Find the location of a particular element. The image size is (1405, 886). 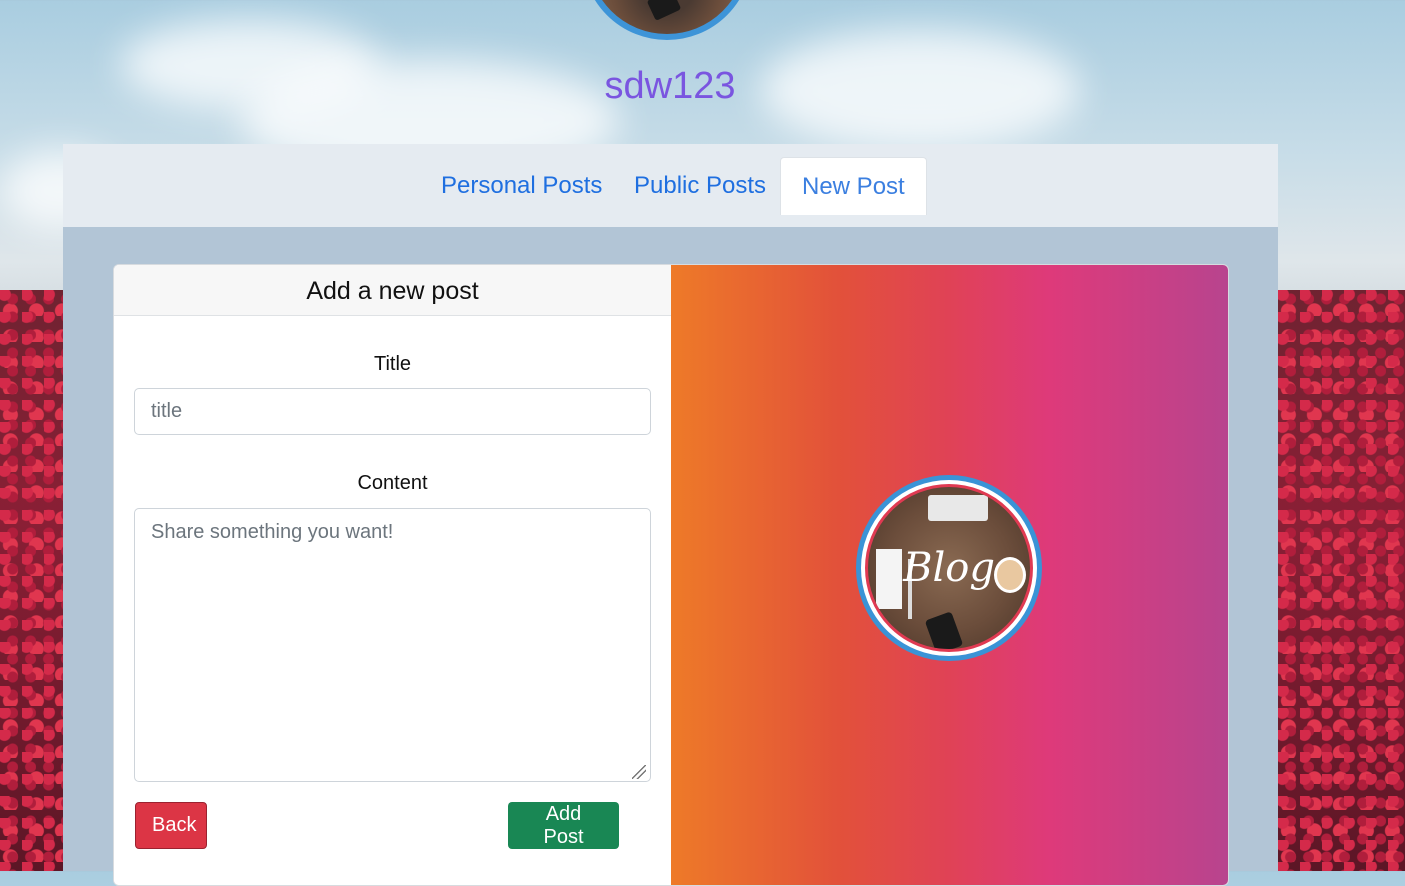

title-input is located at coordinates (392, 411).